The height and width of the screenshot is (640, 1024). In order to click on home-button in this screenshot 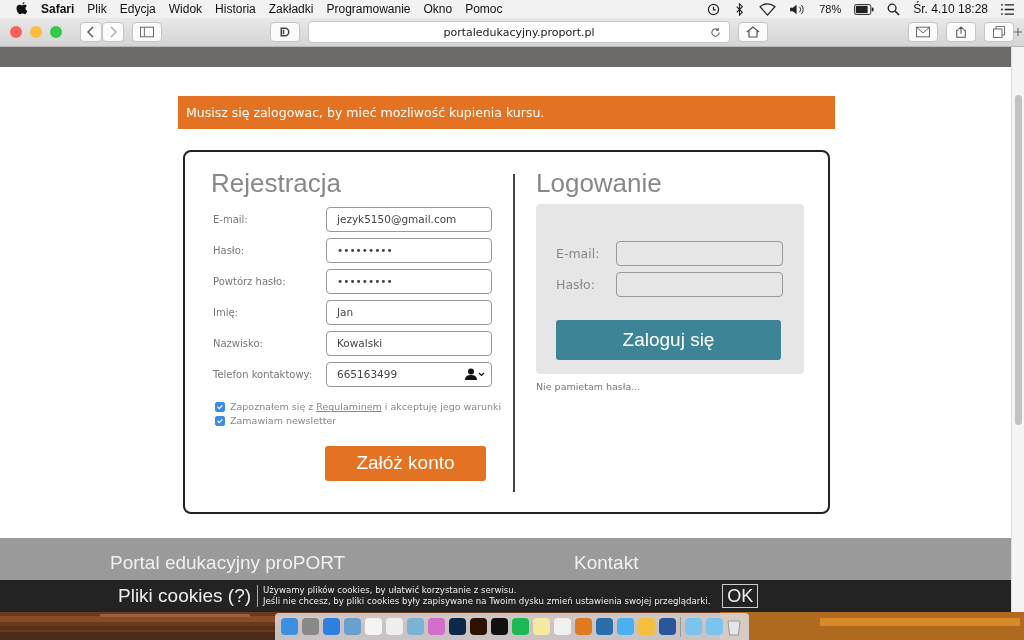, I will do `click(753, 32)`.